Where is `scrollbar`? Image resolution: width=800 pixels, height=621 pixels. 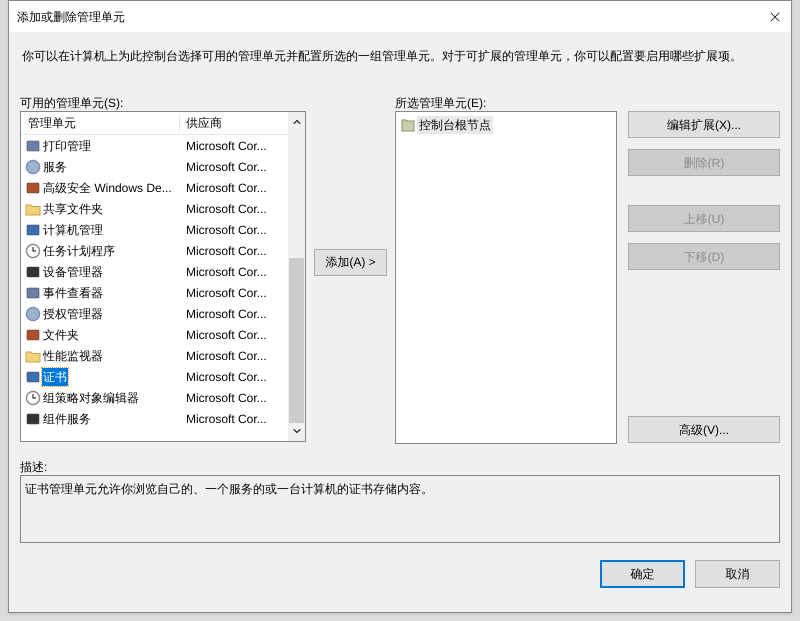 scrollbar is located at coordinates (296, 276).